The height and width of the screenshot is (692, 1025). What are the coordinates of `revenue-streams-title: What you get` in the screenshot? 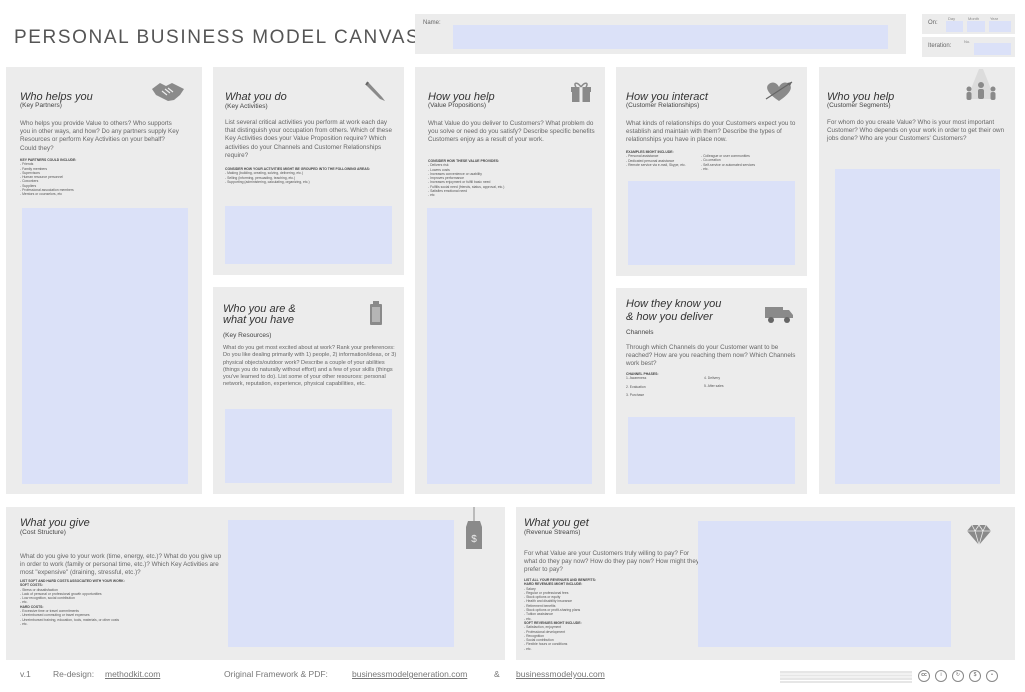 It's located at (556, 523).